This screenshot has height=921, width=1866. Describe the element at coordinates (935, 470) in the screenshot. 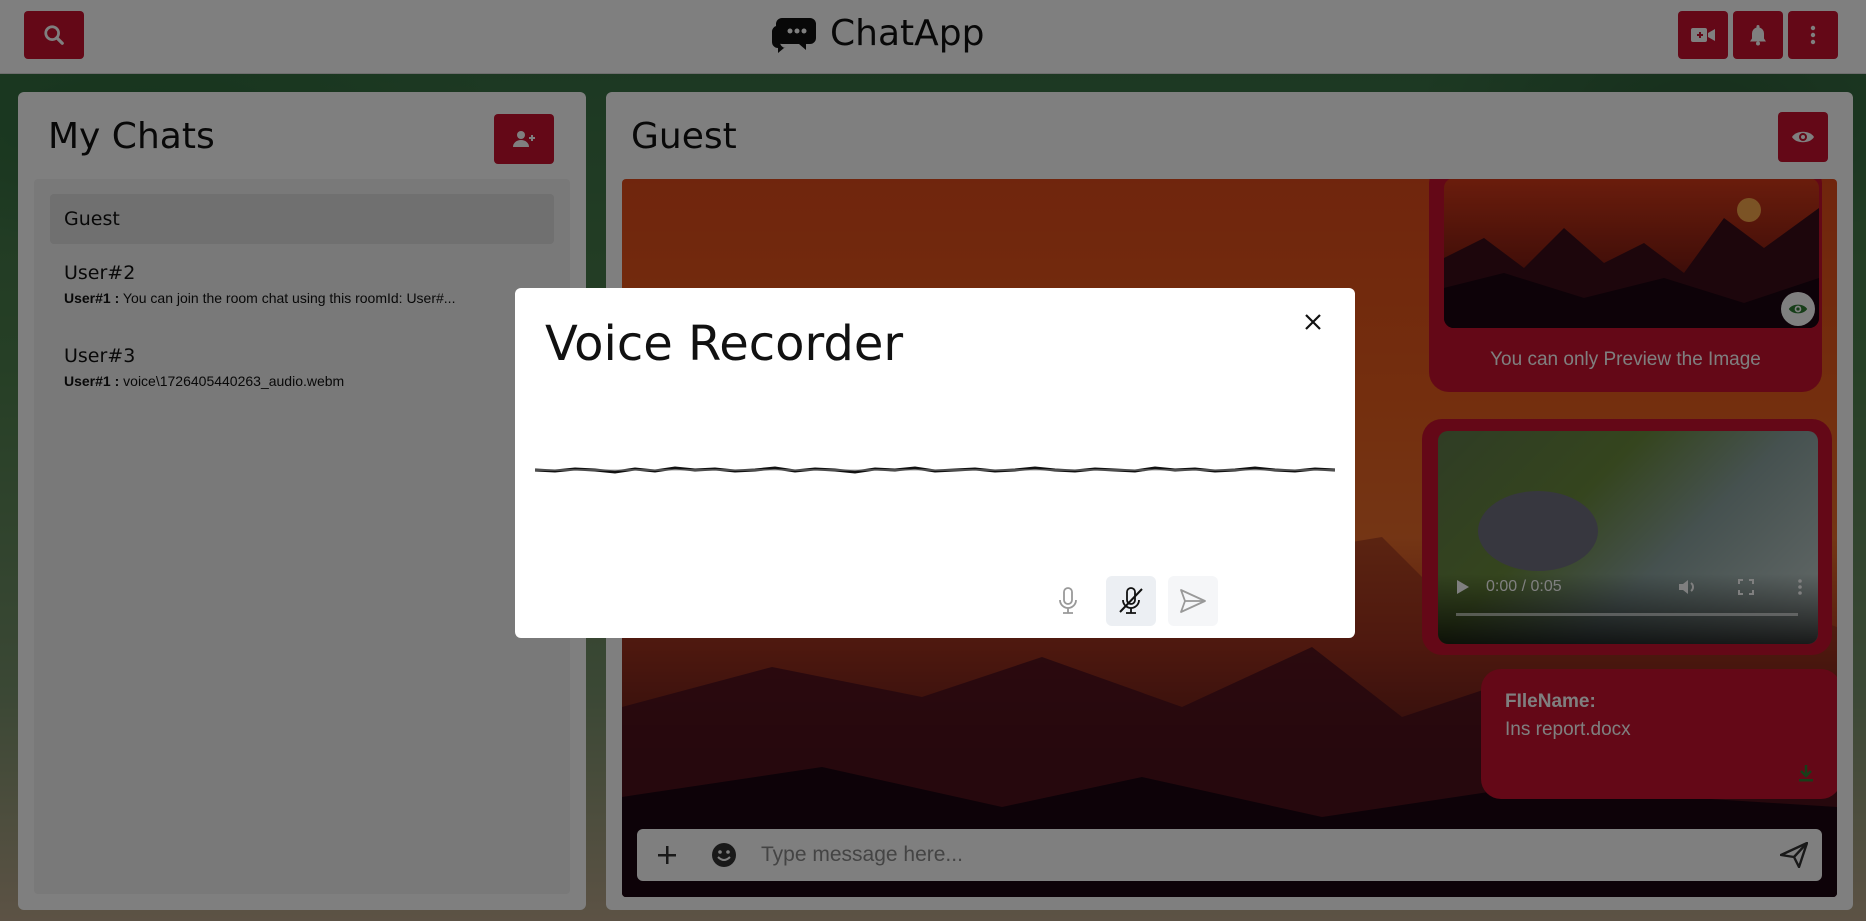

I see `audio-waveform` at that location.